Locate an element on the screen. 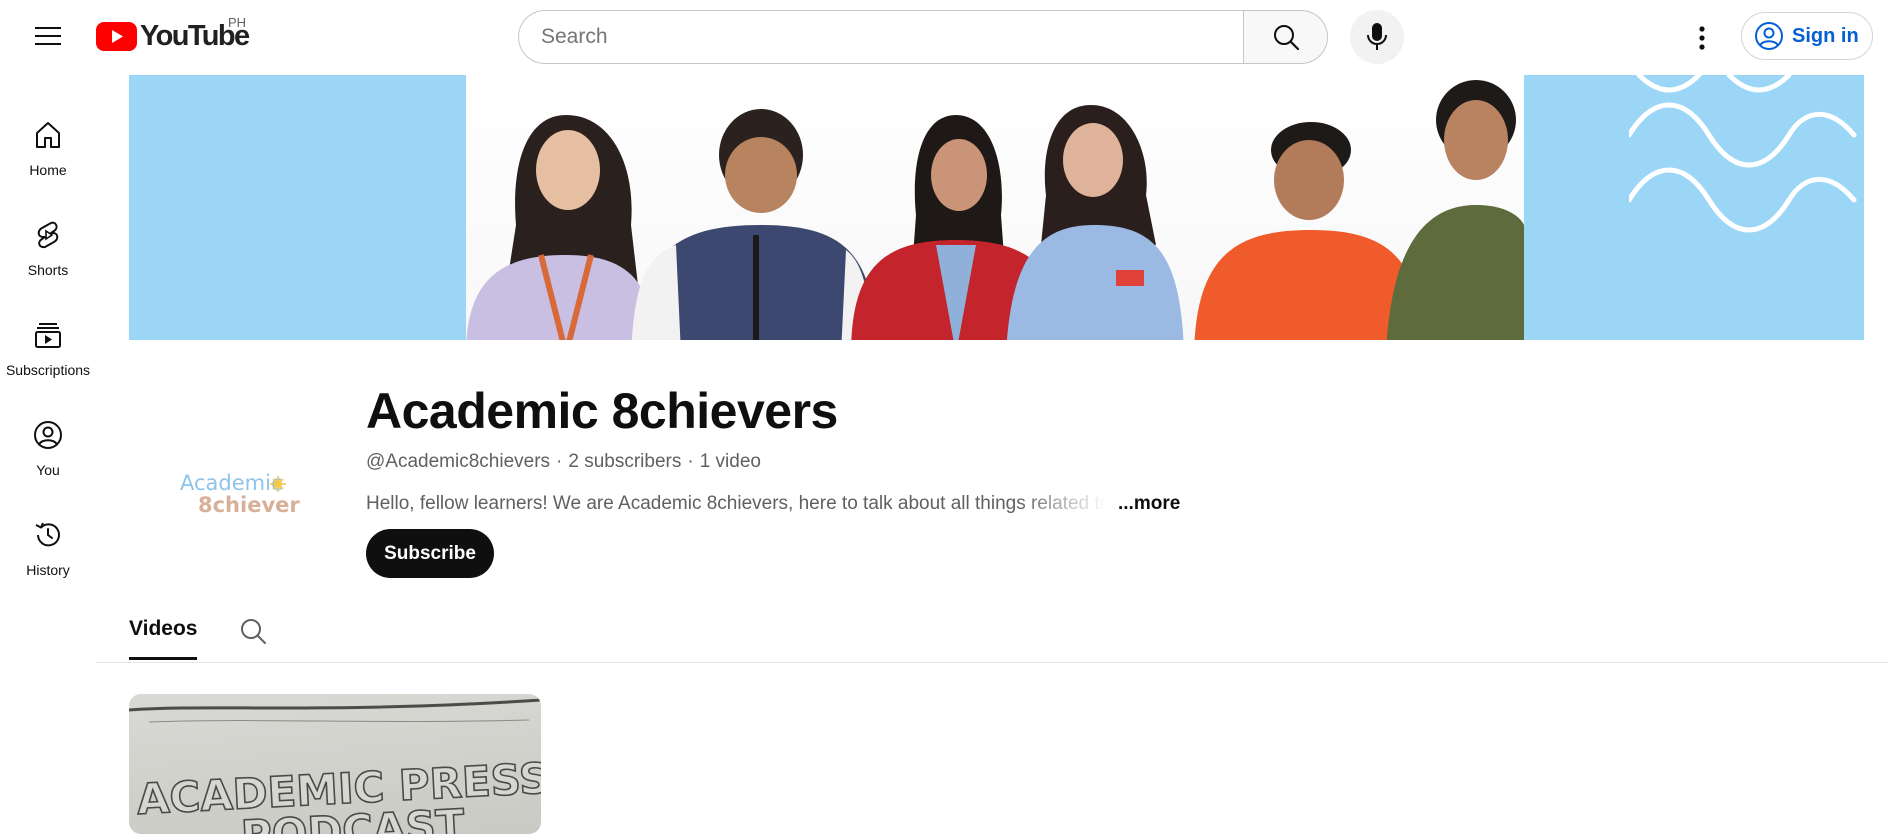 The height and width of the screenshot is (834, 1888). guide-item-you: You is located at coordinates (48, 436).